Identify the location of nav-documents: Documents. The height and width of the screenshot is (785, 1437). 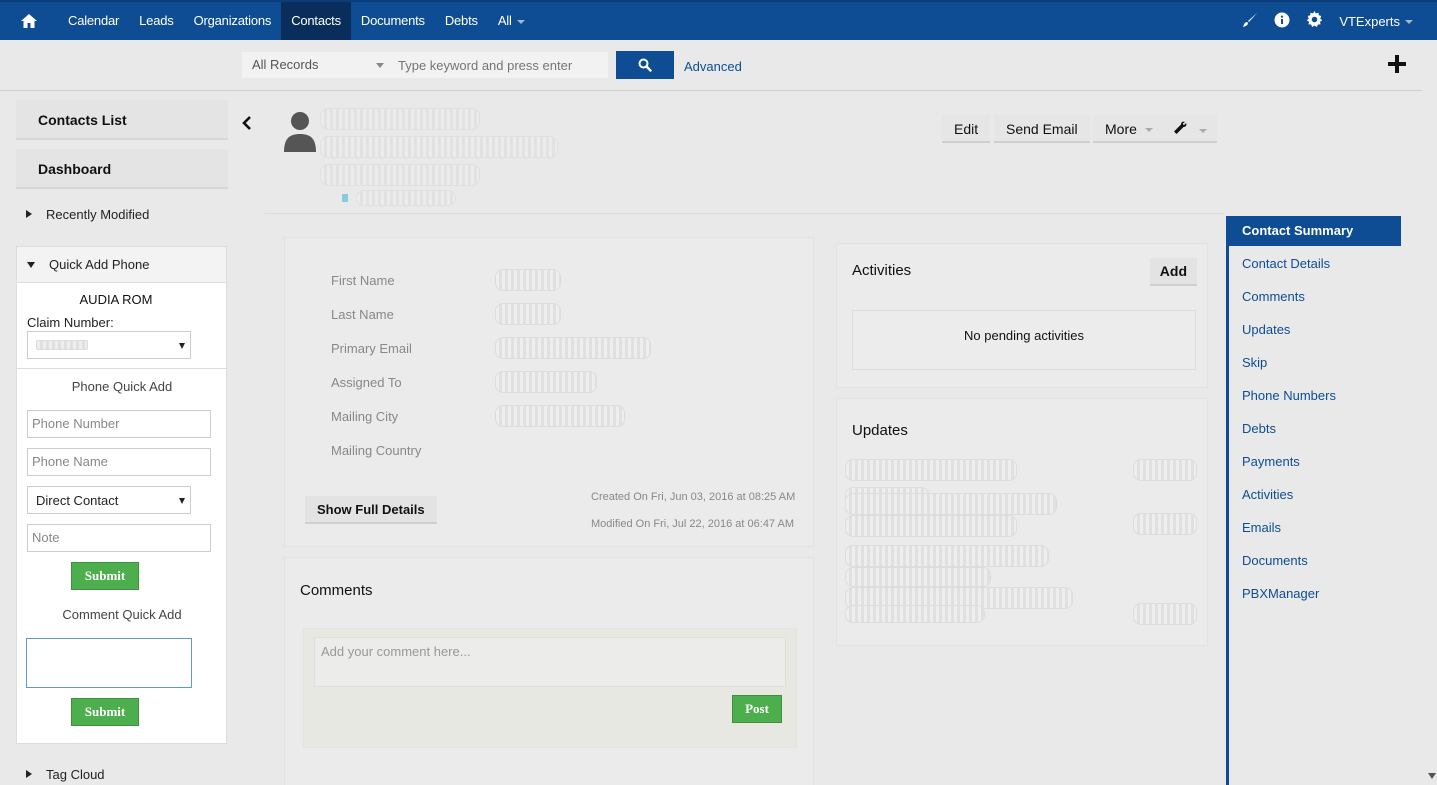
(393, 21).